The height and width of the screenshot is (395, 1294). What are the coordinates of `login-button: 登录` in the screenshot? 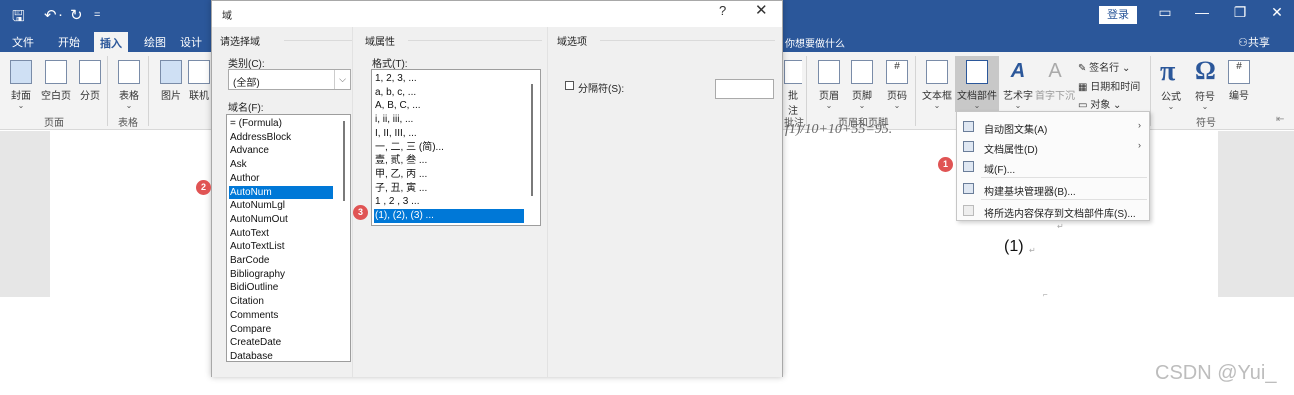 It's located at (1118, 15).